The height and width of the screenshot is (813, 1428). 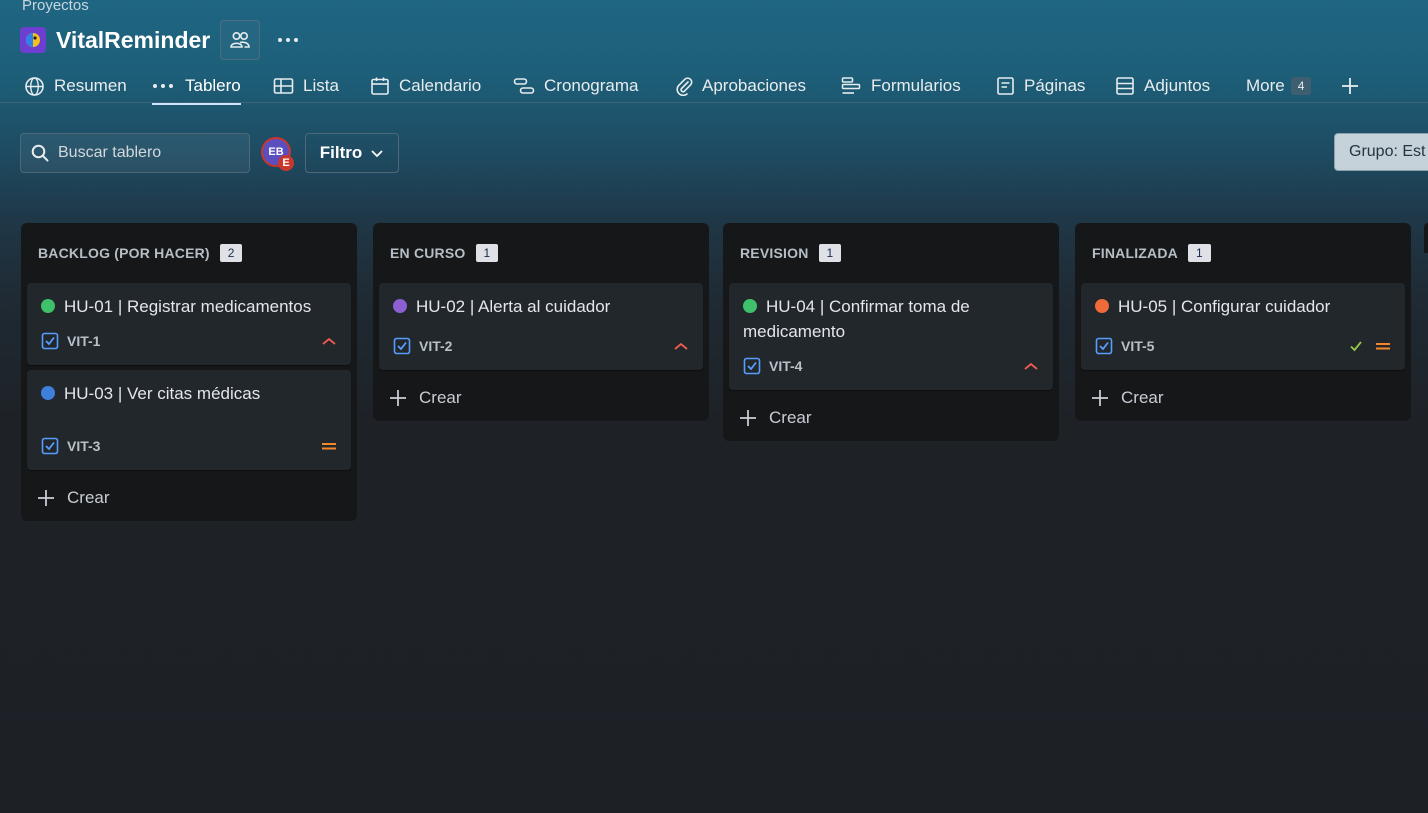 What do you see at coordinates (34, 86) in the screenshot?
I see `globe-icon` at bounding box center [34, 86].